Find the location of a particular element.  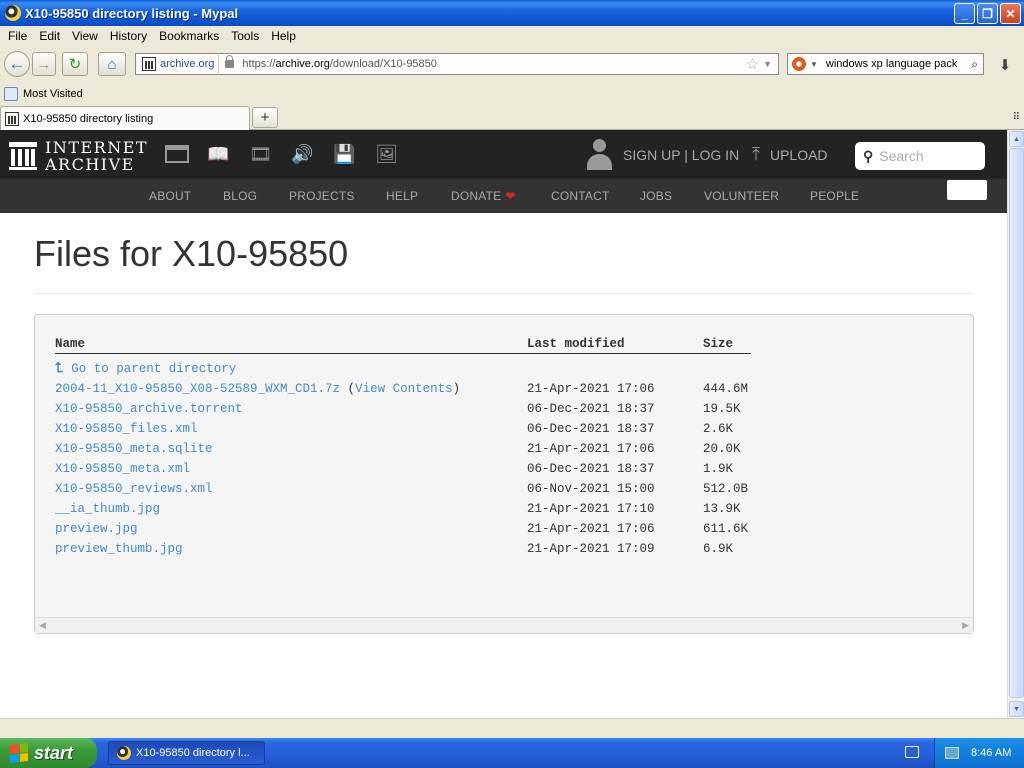

tab-label: X10-95850 directory listing is located at coordinates (88, 118).